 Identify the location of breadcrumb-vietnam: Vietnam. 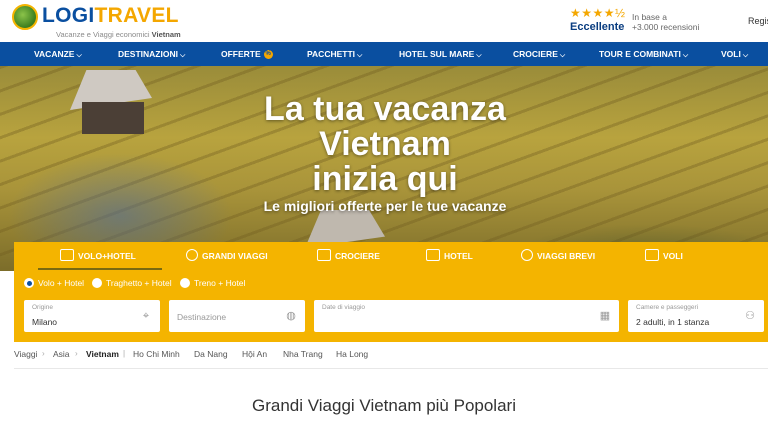
(102, 354).